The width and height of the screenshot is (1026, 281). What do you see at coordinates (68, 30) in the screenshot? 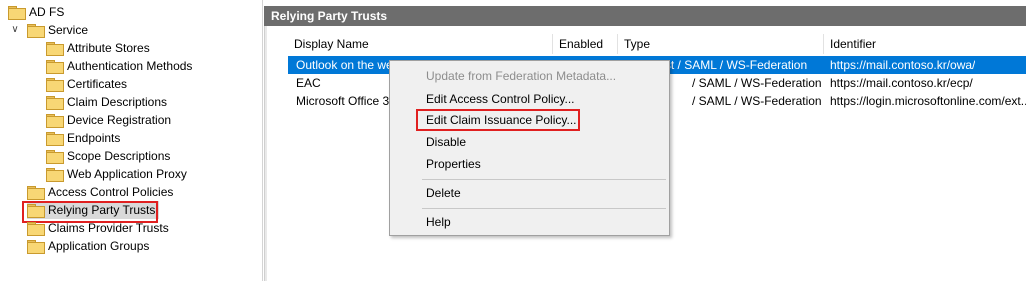
I see `tree-node-label: Service` at bounding box center [68, 30].